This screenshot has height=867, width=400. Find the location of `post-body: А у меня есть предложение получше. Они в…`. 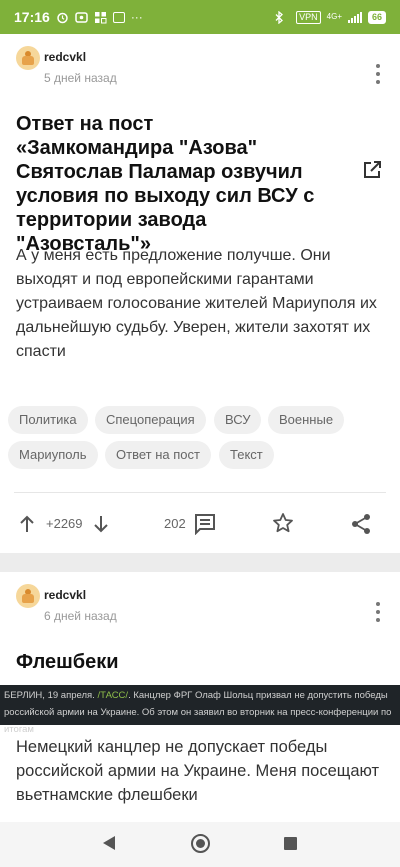

post-body: А у меня есть предложение получше. Они в… is located at coordinates (196, 303).